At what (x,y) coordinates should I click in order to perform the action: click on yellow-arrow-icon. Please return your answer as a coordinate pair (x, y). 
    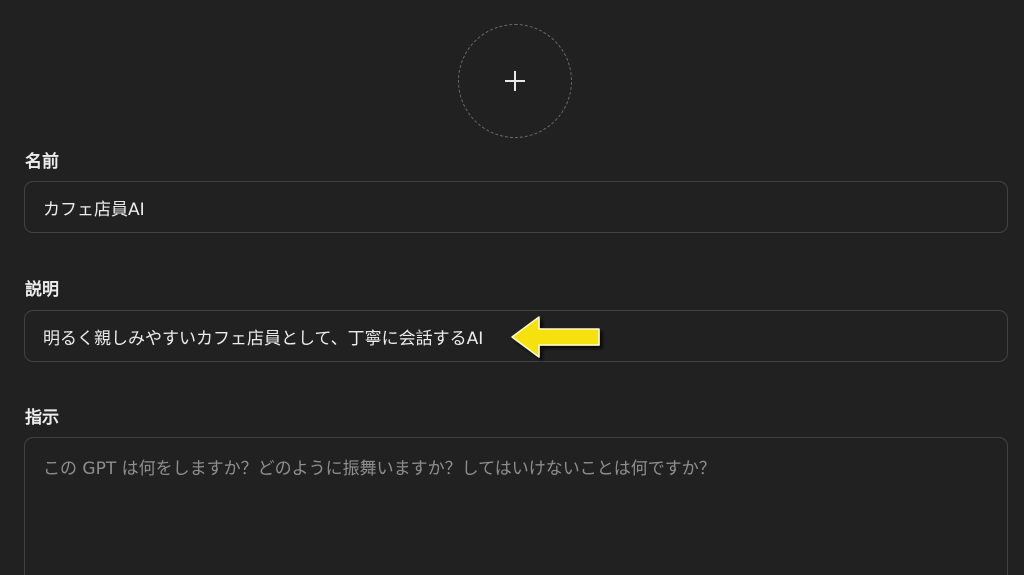
    Looking at the image, I should click on (555, 337).